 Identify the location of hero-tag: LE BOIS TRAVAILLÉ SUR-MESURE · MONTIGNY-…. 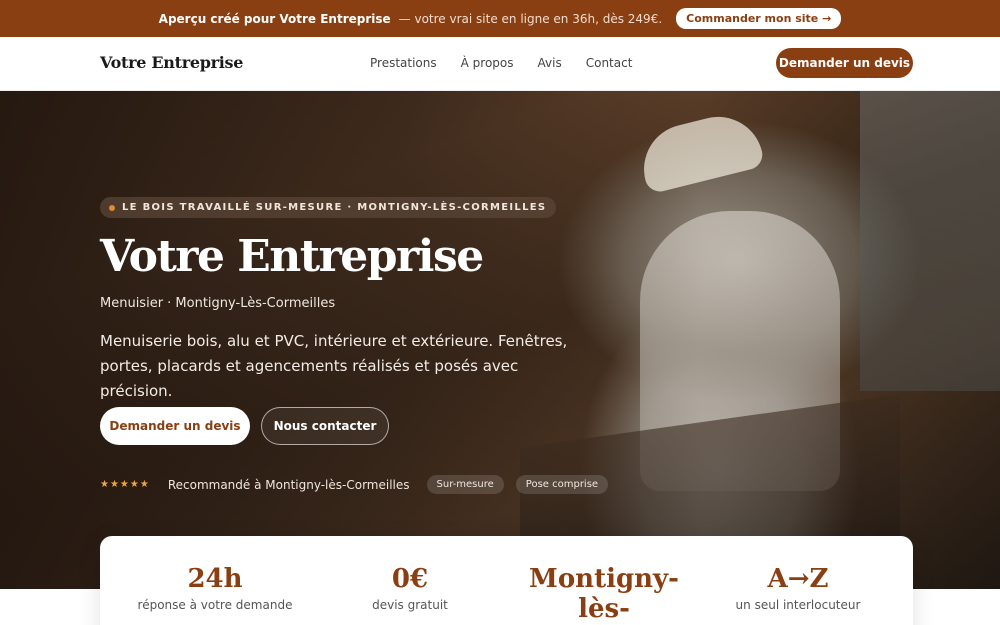
(328, 207).